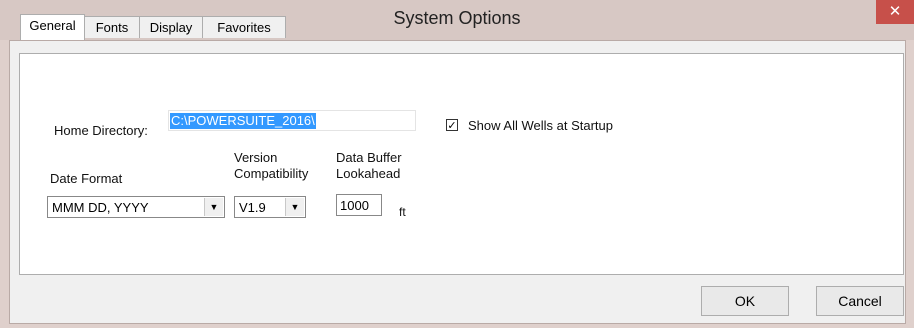 The height and width of the screenshot is (328, 914). Describe the element at coordinates (369, 157) in the screenshot. I see `buffer-label-line1: Data Buffer` at that location.